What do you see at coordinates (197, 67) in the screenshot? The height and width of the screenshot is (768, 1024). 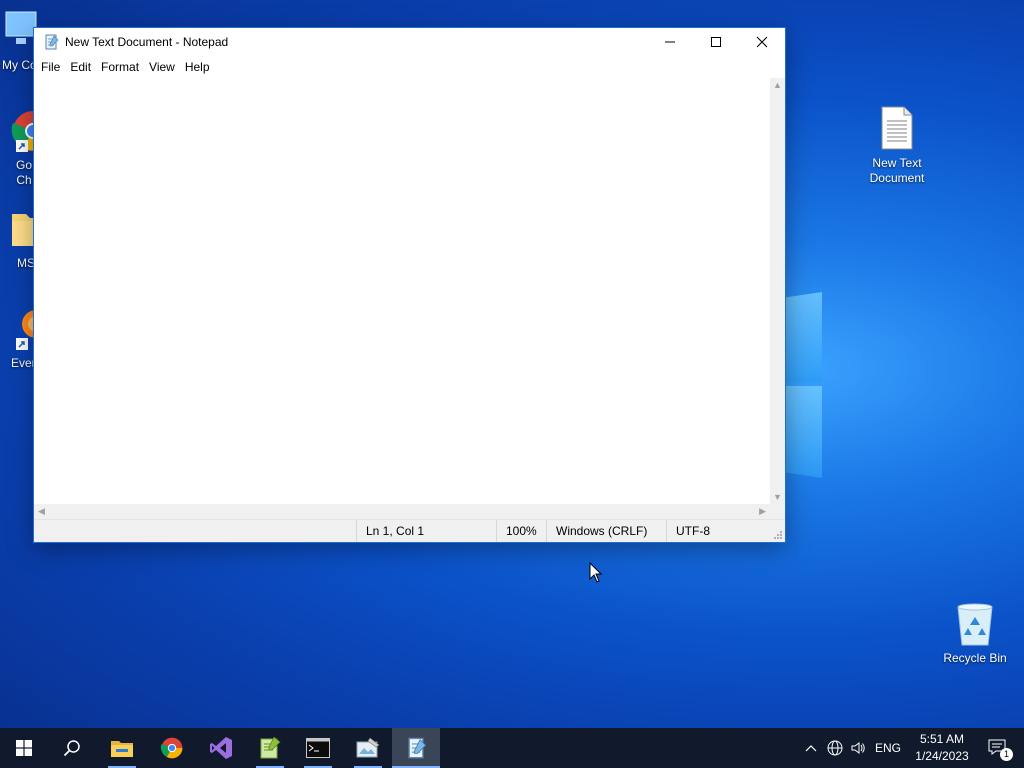 I see `menu-help: Help` at bounding box center [197, 67].